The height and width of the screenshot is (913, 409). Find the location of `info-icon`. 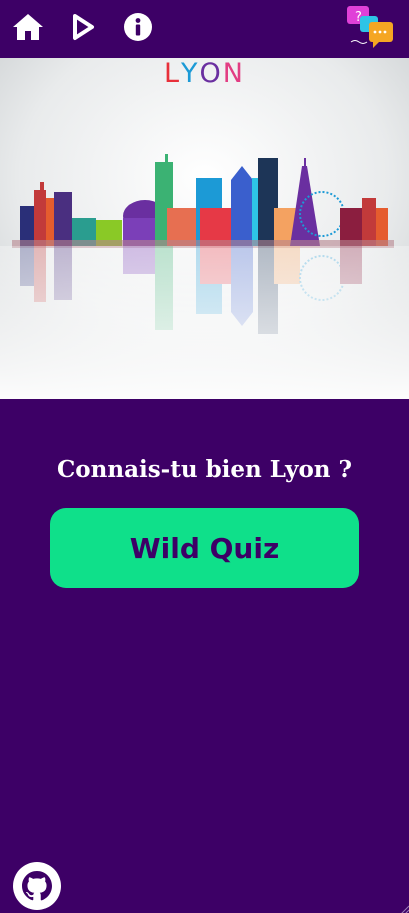

info-icon is located at coordinates (138, 27).